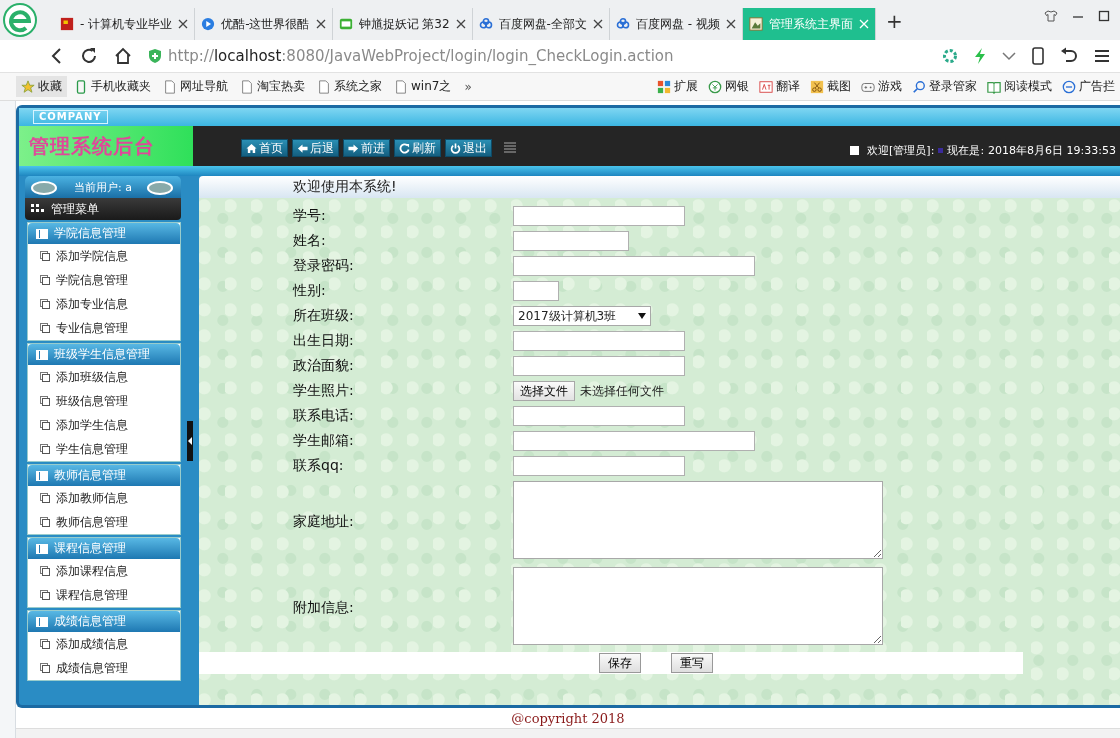 The width and height of the screenshot is (1120, 738). What do you see at coordinates (104, 498) in the screenshot?
I see `menu-item: 添加教师信息` at bounding box center [104, 498].